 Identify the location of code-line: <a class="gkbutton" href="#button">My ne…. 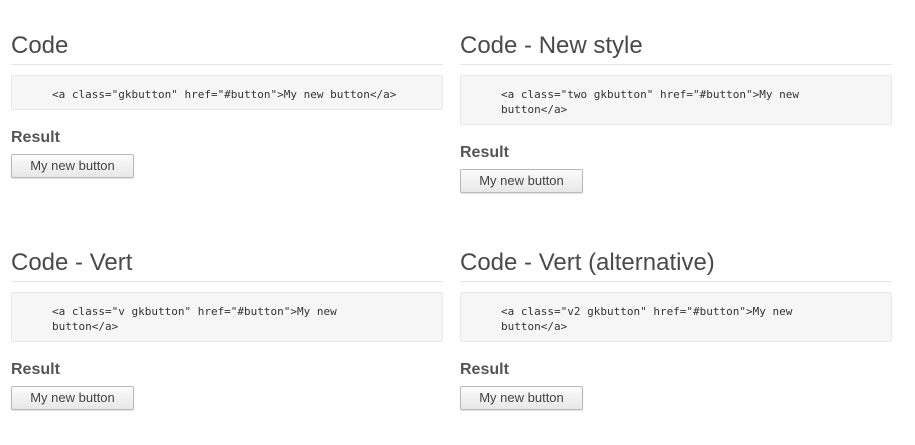
(224, 94).